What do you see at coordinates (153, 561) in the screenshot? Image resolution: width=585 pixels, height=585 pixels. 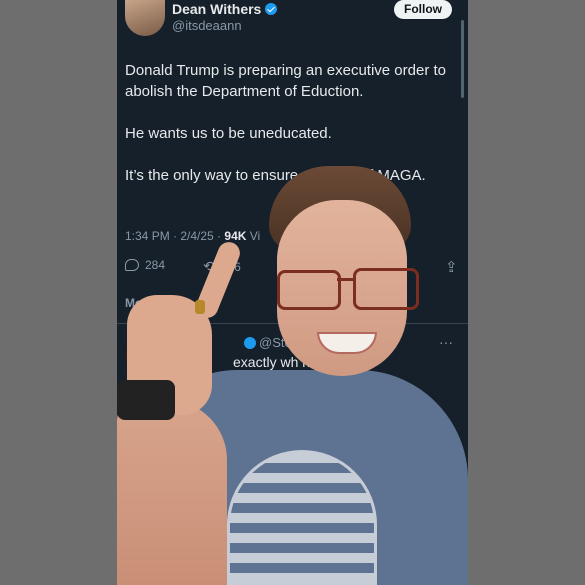 I see `notification-dot` at bounding box center [153, 561].